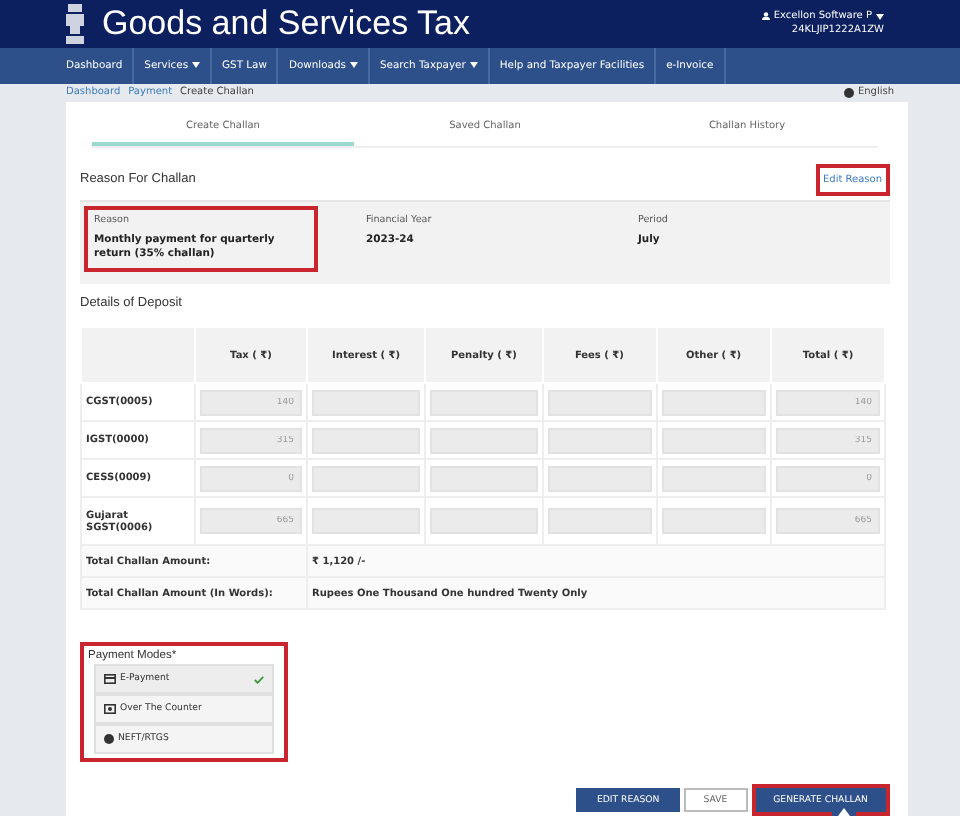  Describe the element at coordinates (110, 709) in the screenshot. I see `banknote-icon` at that location.